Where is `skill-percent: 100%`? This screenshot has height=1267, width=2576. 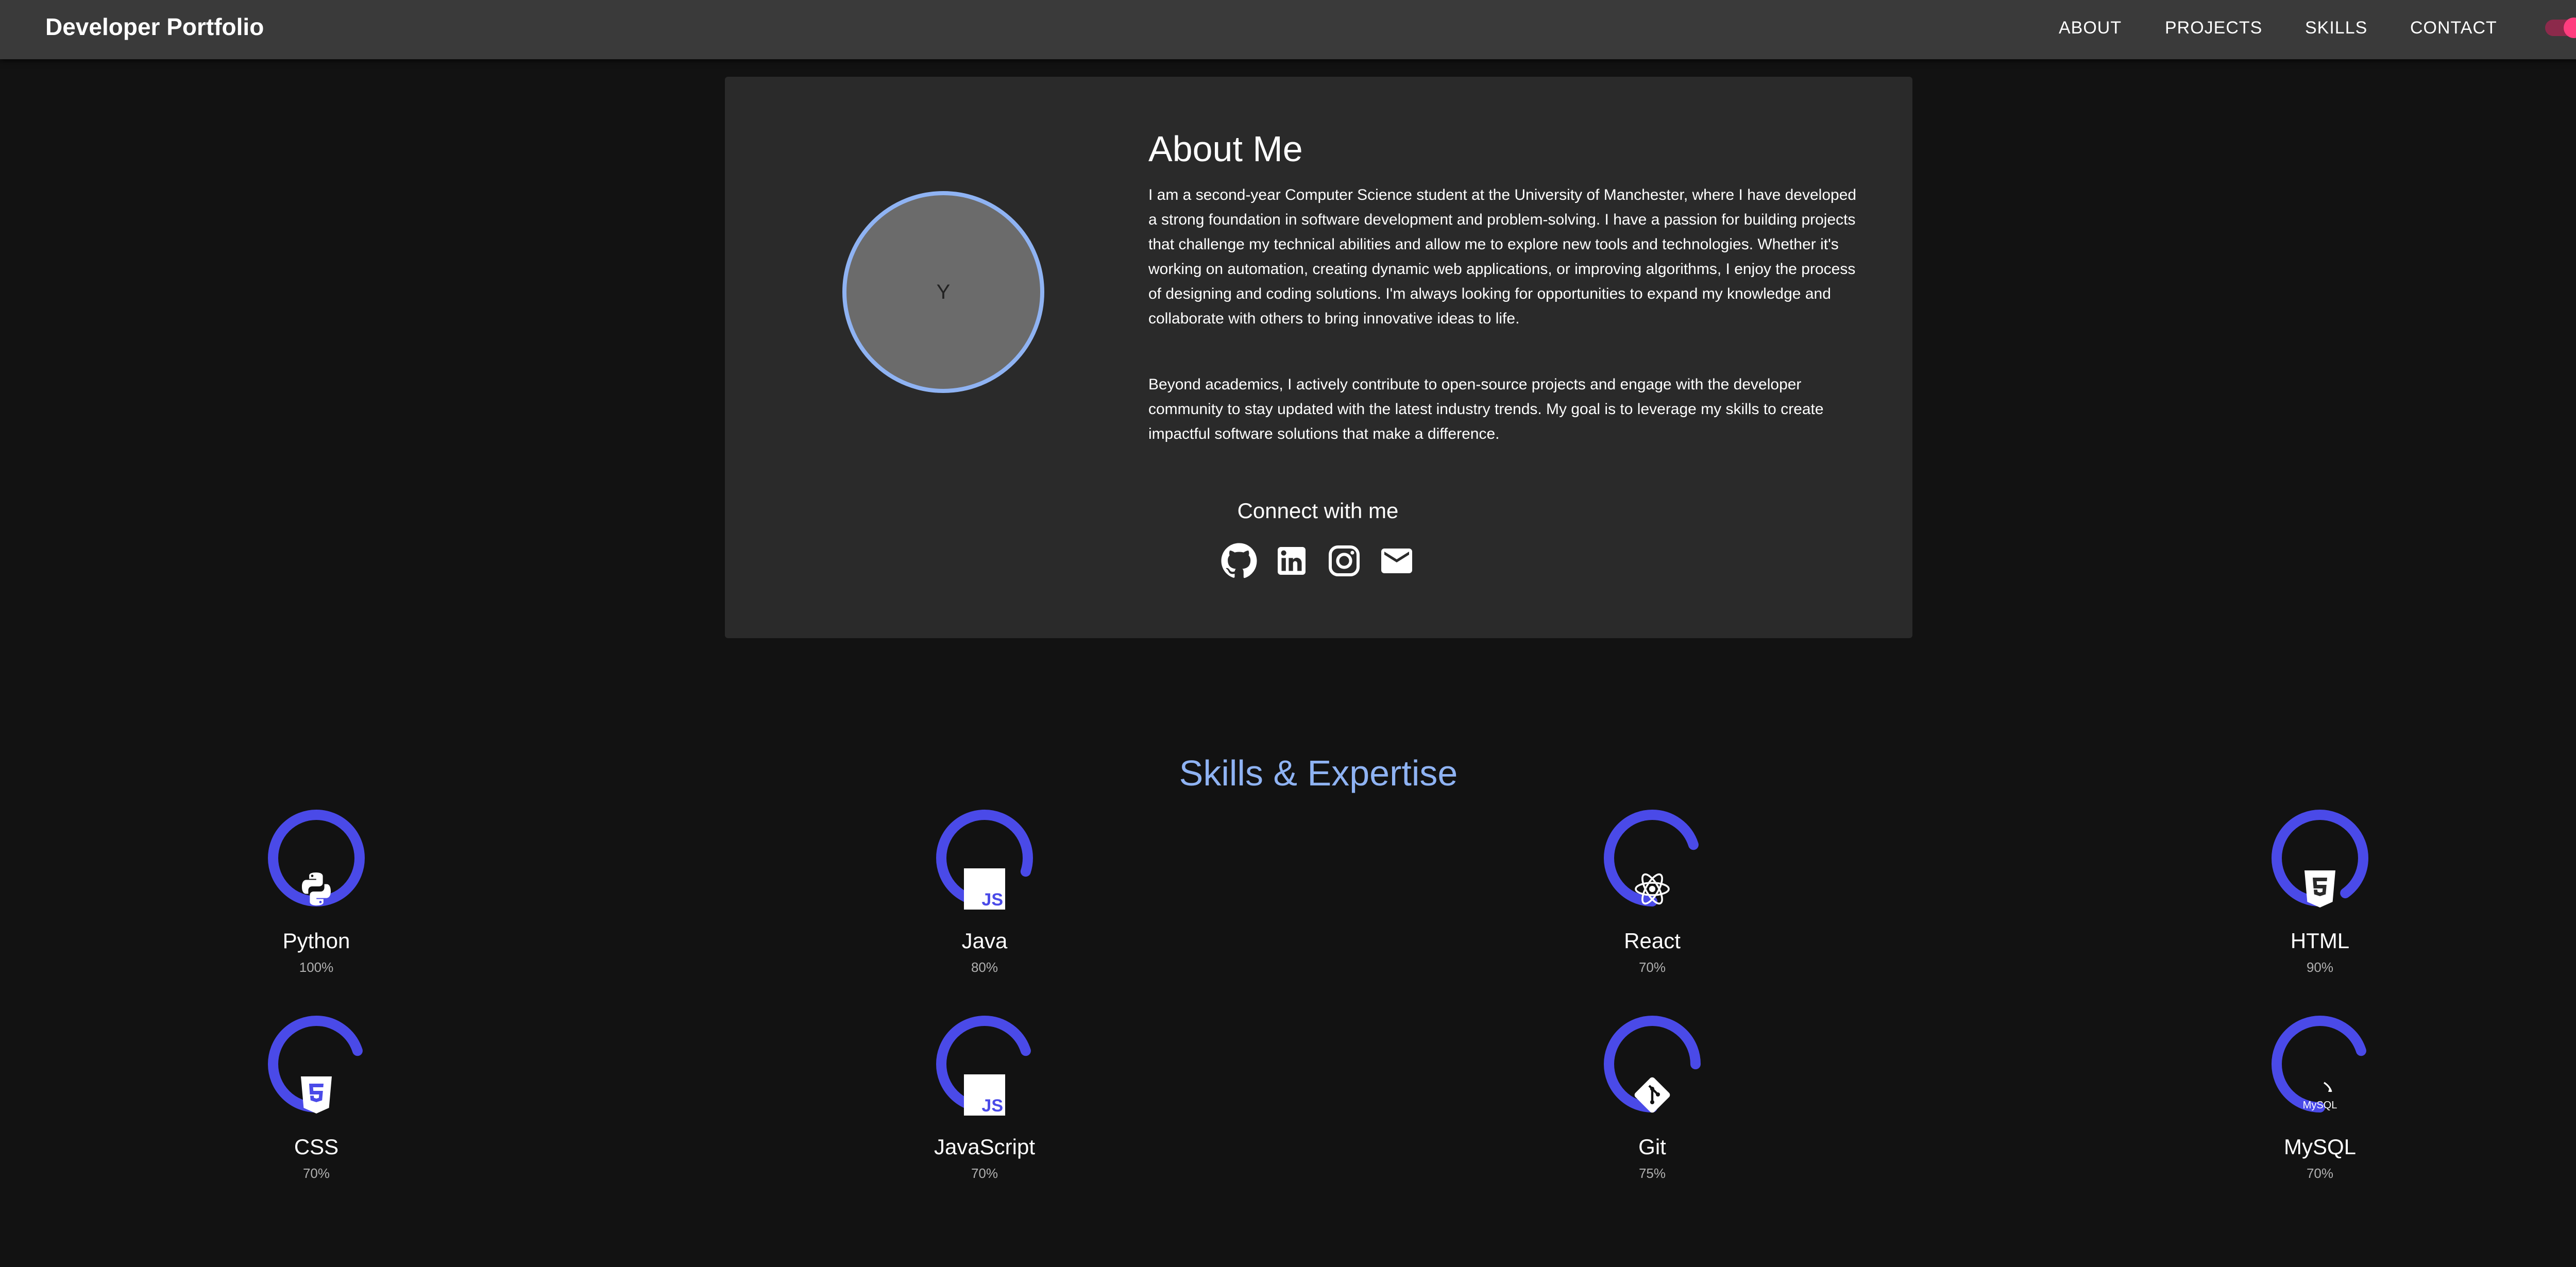
skill-percent: 100% is located at coordinates (316, 967).